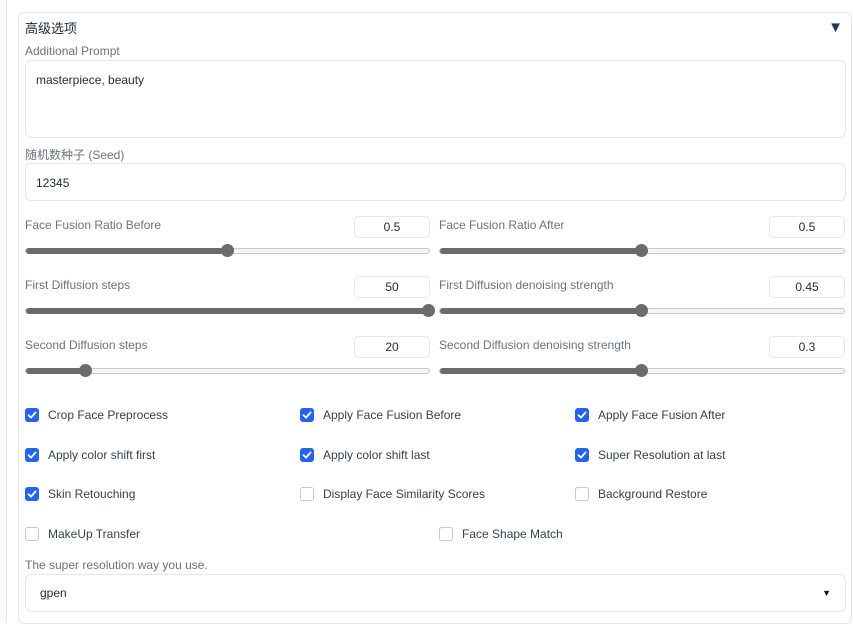 The height and width of the screenshot is (624, 853). What do you see at coordinates (653, 494) in the screenshot?
I see `checkbox-label: Background Restore` at bounding box center [653, 494].